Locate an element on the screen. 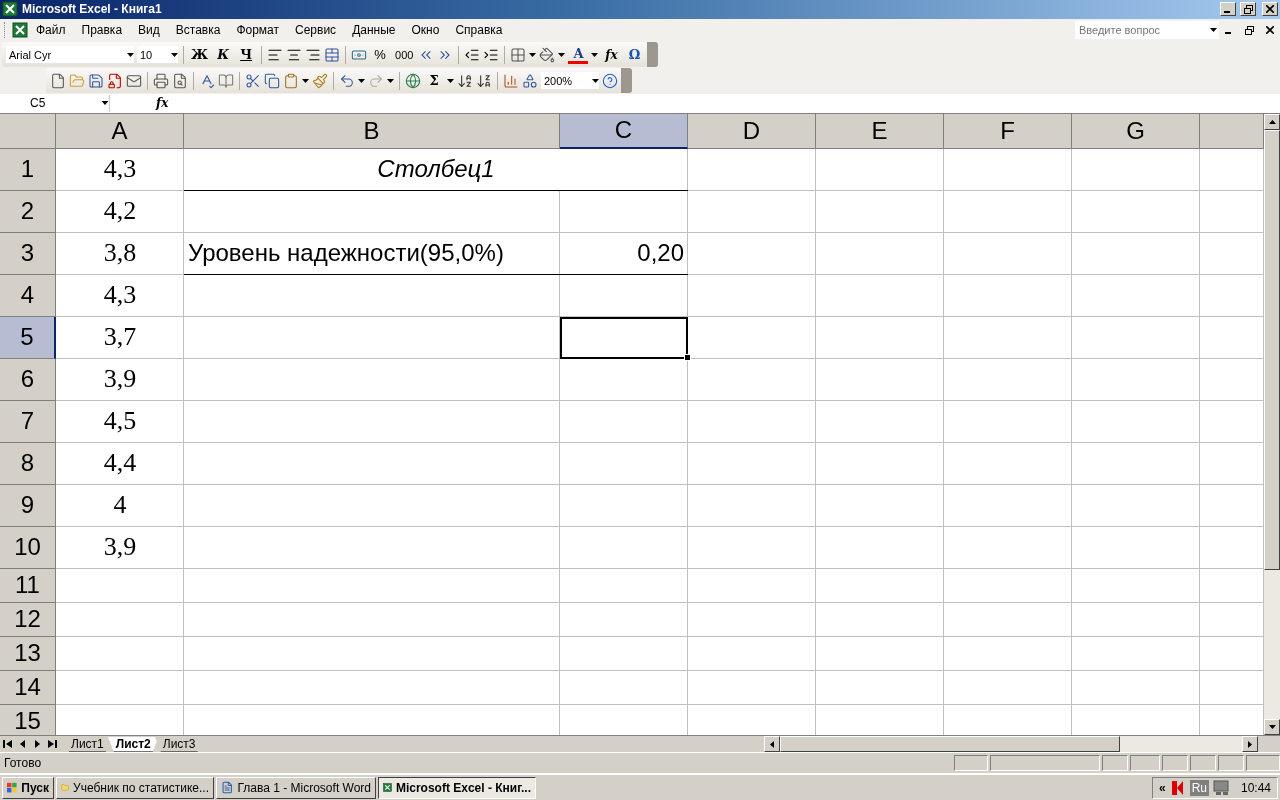  sort-descending-icon is located at coordinates (484, 80).